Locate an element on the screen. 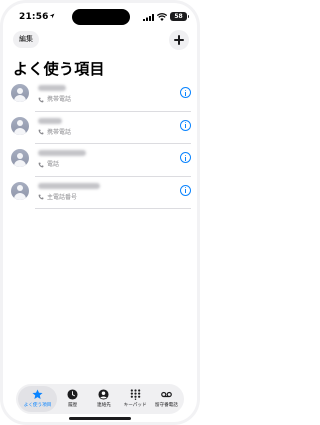 This screenshot has width=320, height=425. tab-label: 履歴 is located at coordinates (73, 405).